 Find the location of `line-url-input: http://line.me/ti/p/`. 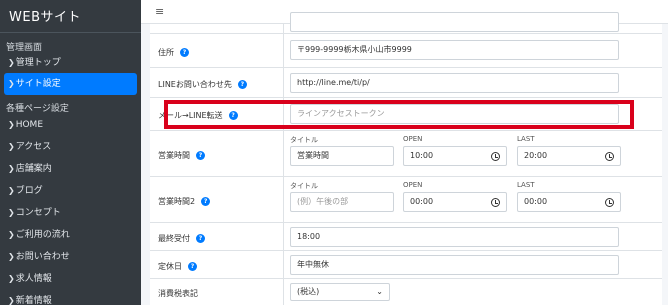

line-url-input: http://line.me/ti/p/ is located at coordinates (454, 83).